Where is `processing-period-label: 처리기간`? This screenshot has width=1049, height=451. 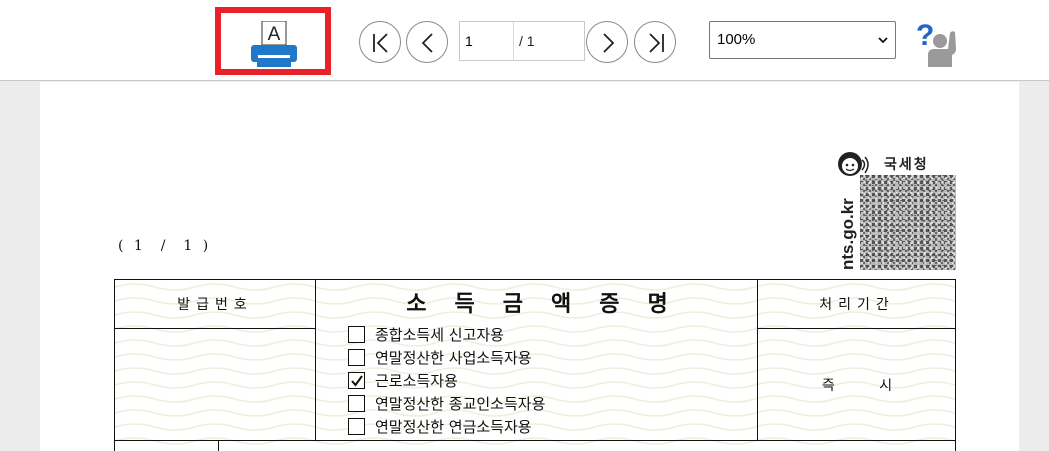
processing-period-label: 처리기간 is located at coordinates (857, 305).